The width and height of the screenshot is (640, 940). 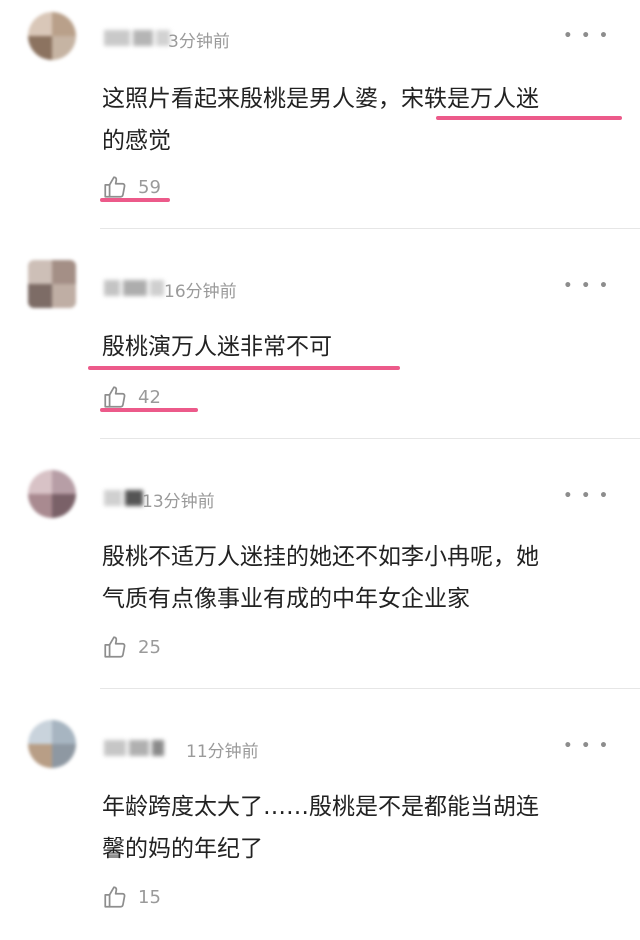 I want to click on like-count: 42, so click(x=149, y=397).